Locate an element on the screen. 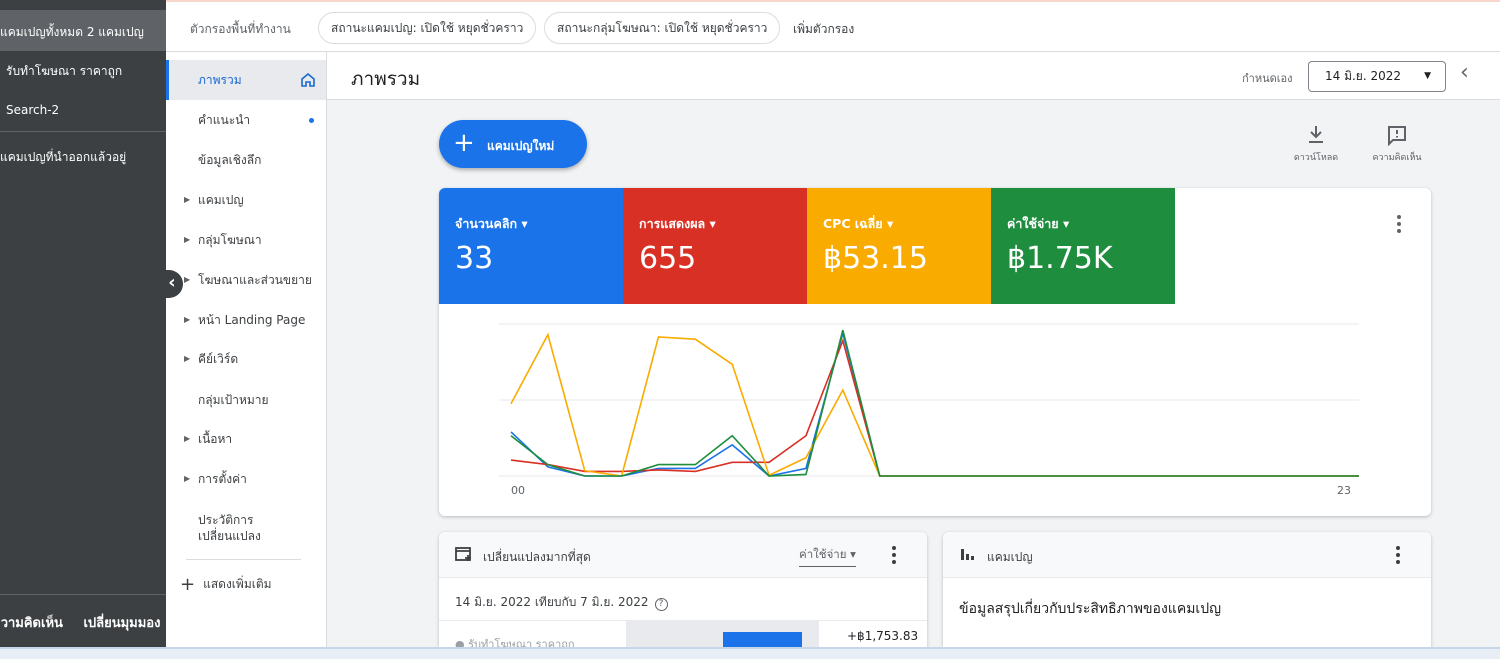 Image resolution: width=1500 pixels, height=659 pixels. menu-item-ads-extensions: ▶ โฆษณาและส่วนขยาย is located at coordinates (246, 280).